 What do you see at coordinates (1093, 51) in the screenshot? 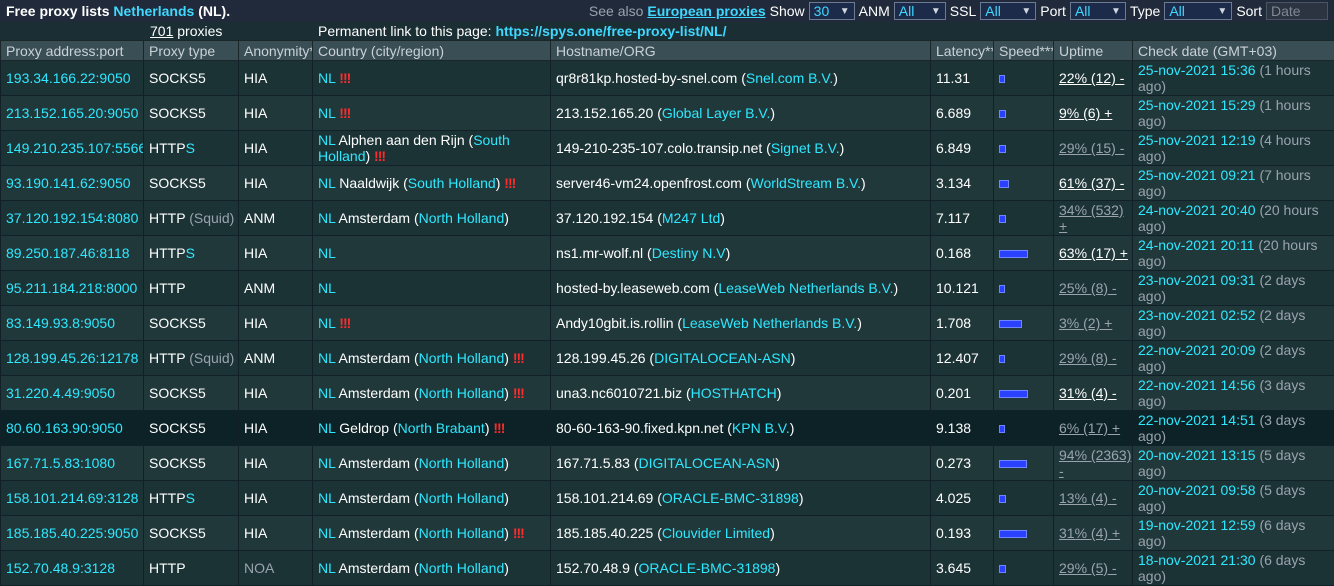
I see `column-header: Uptime` at bounding box center [1093, 51].